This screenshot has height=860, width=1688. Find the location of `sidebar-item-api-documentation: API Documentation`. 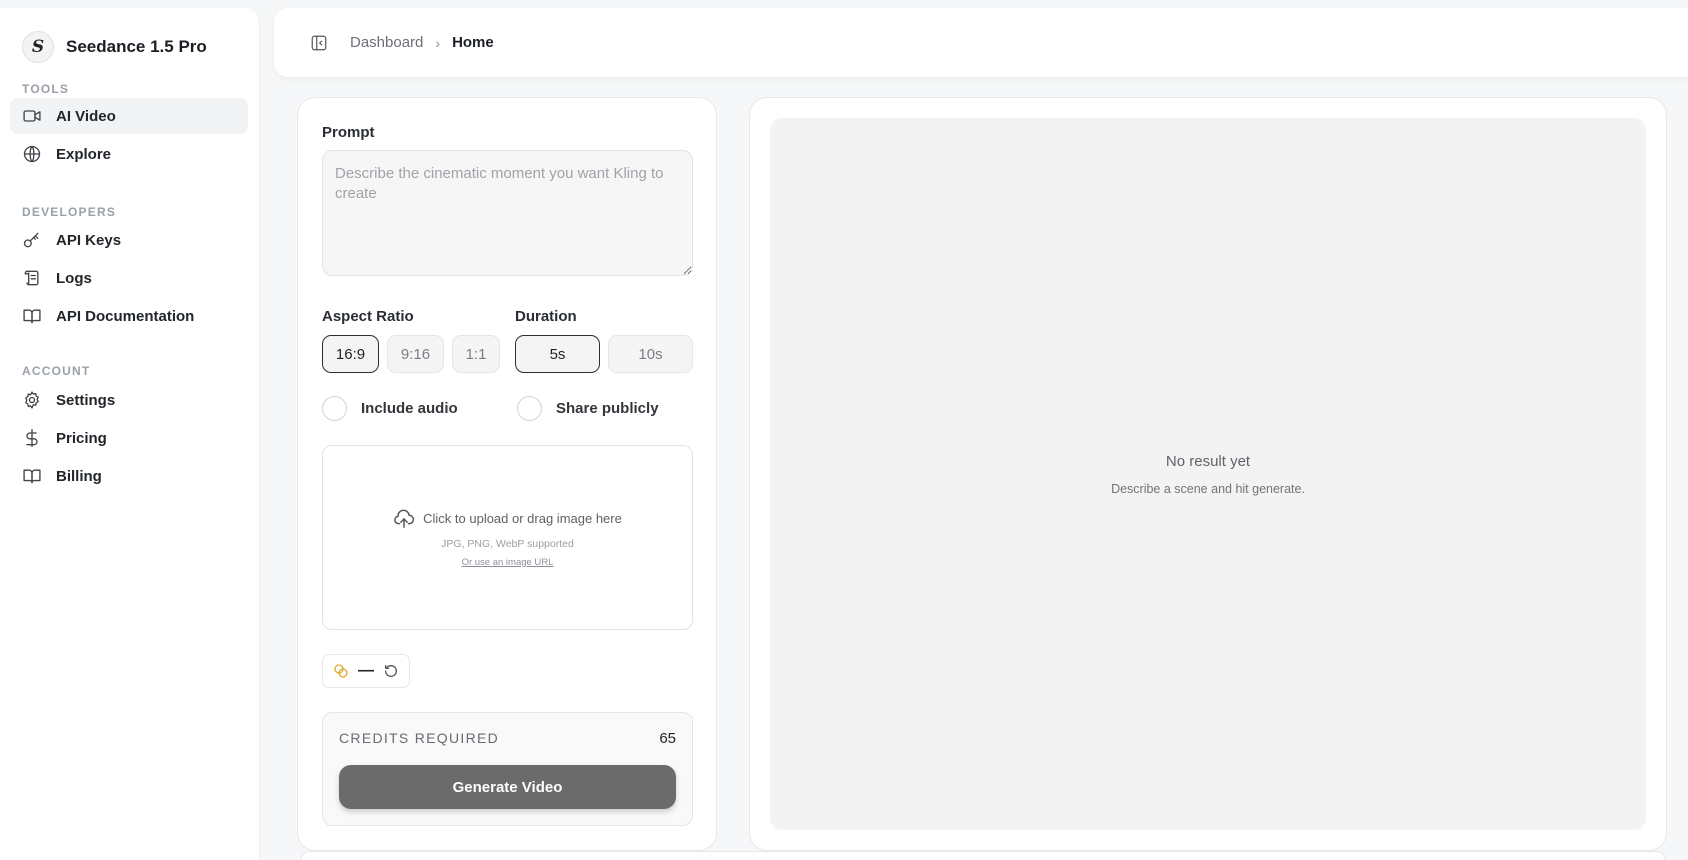

sidebar-item-api-documentation: API Documentation is located at coordinates (129, 316).